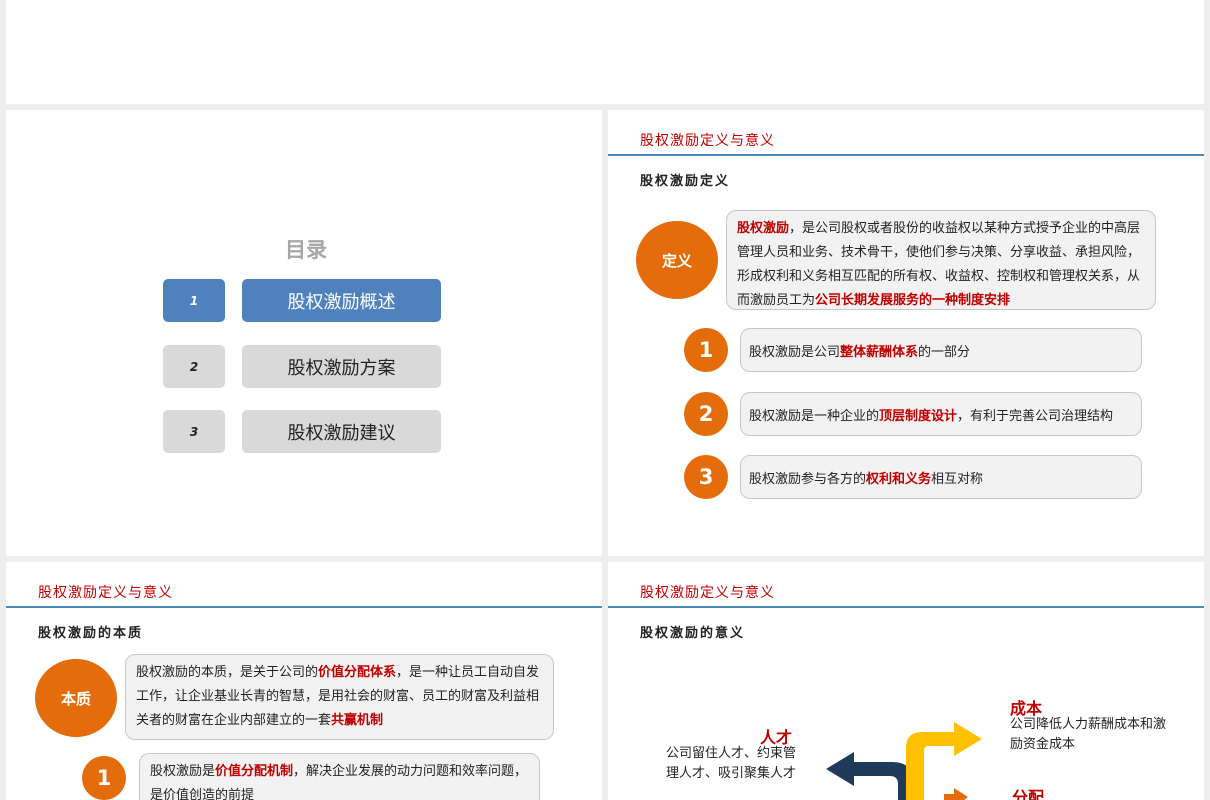 The image size is (1210, 800). I want to click on slide-subtitle: 股权激励的本质, so click(91, 633).